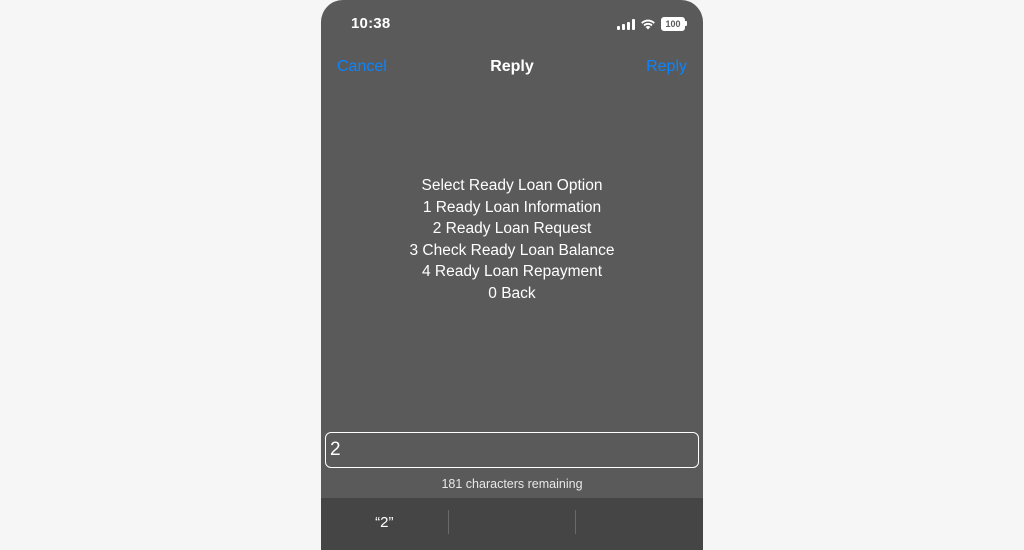  Describe the element at coordinates (512, 229) in the screenshot. I see `message-line: 2 Ready Loan Request` at that location.